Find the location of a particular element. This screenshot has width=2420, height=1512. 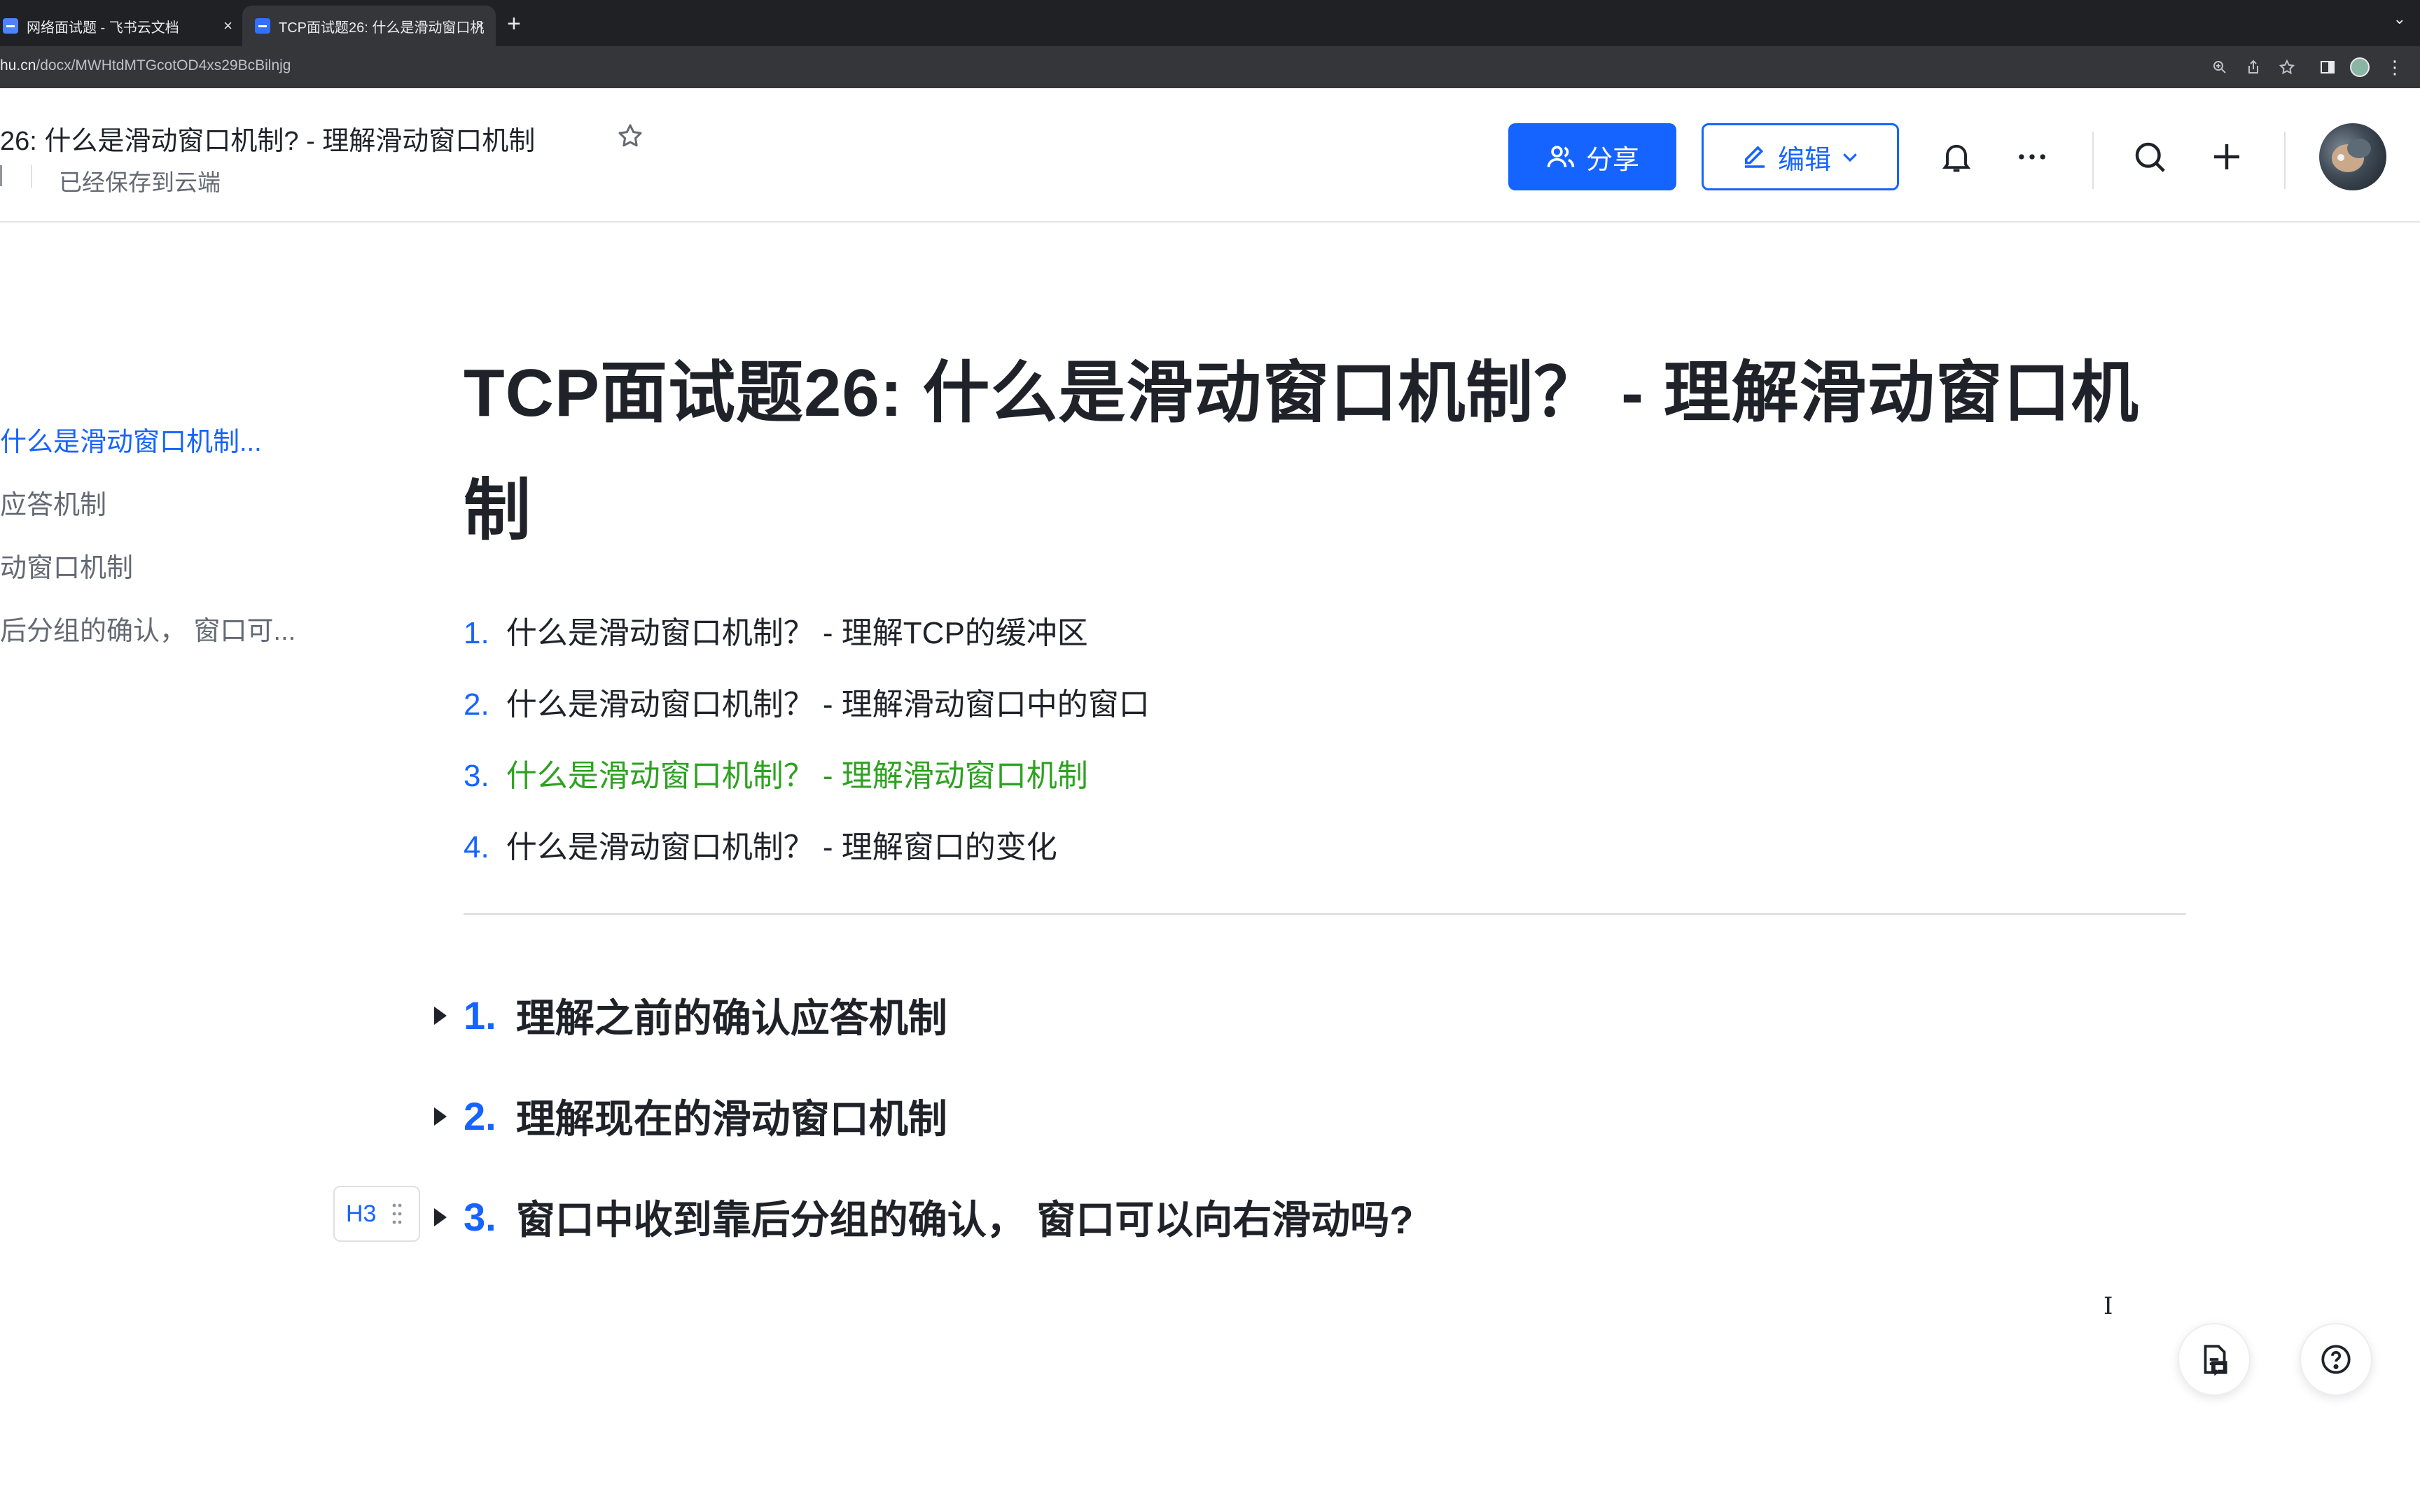

help-icon is located at coordinates (2336, 1359).